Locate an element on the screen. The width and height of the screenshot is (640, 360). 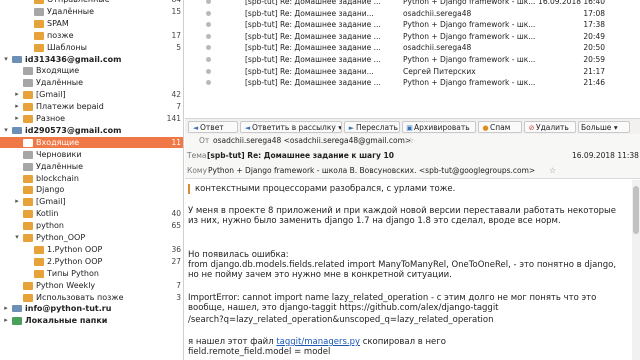
folder-label: позже is located at coordinates (60, 35).